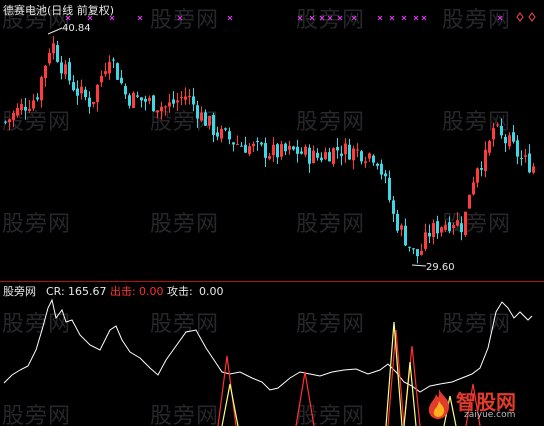 Image resolution: width=544 pixels, height=426 pixels. Describe the element at coordinates (55, 291) in the screenshot. I see `cr-label: CR:` at that location.